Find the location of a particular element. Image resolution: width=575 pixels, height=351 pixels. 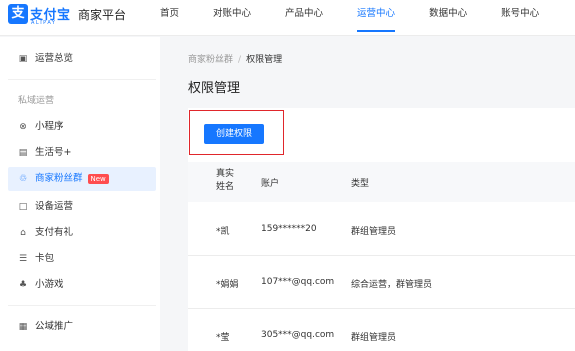

table-row: *莹 305***@qq.com 群组管理员 is located at coordinates (381, 330).